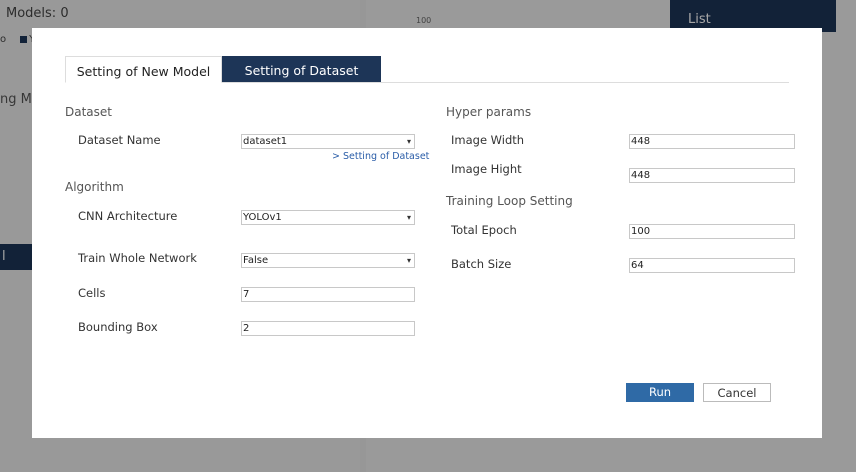 This screenshot has width=856, height=472. What do you see at coordinates (489, 112) in the screenshot?
I see `hyper-params-section-title: Hyper params` at bounding box center [489, 112].